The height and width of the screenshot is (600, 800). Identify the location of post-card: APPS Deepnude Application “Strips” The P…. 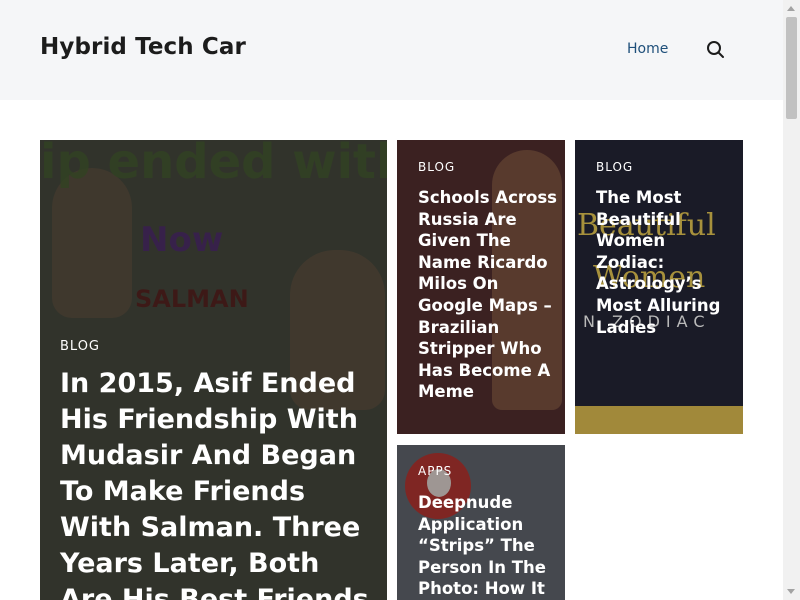
(481, 522).